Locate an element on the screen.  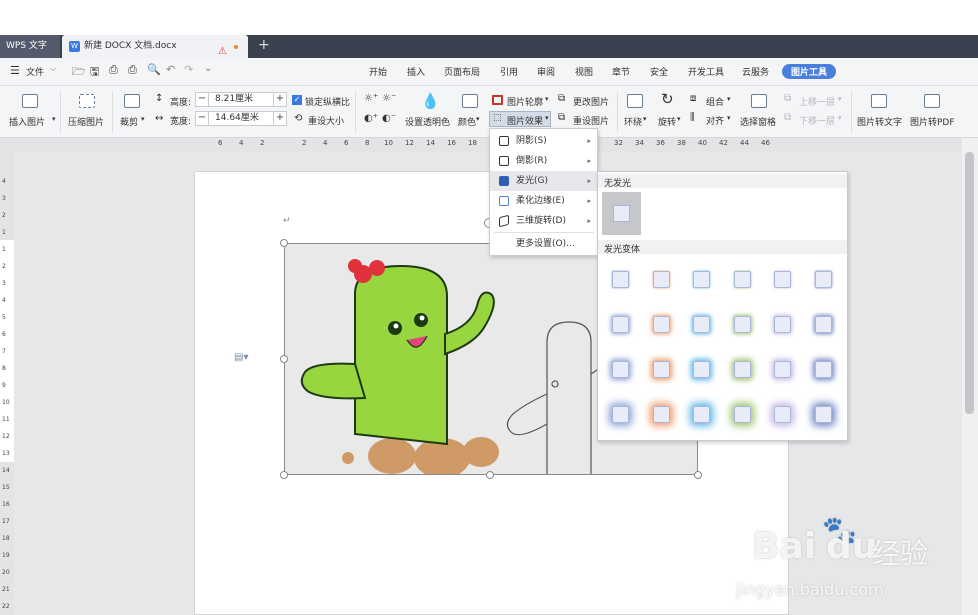
send-backward-dropdown-icon: ▾ is located at coordinates (840, 118).